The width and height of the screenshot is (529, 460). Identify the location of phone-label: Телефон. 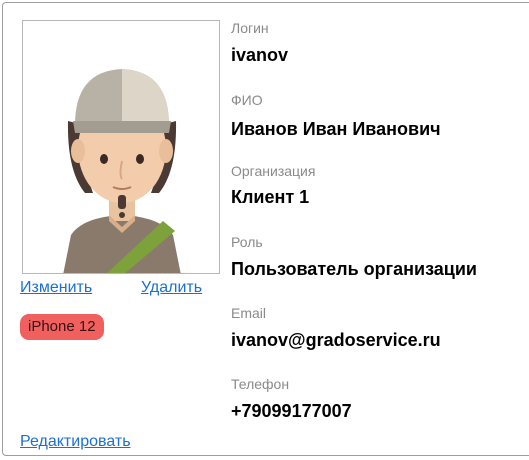
(260, 384).